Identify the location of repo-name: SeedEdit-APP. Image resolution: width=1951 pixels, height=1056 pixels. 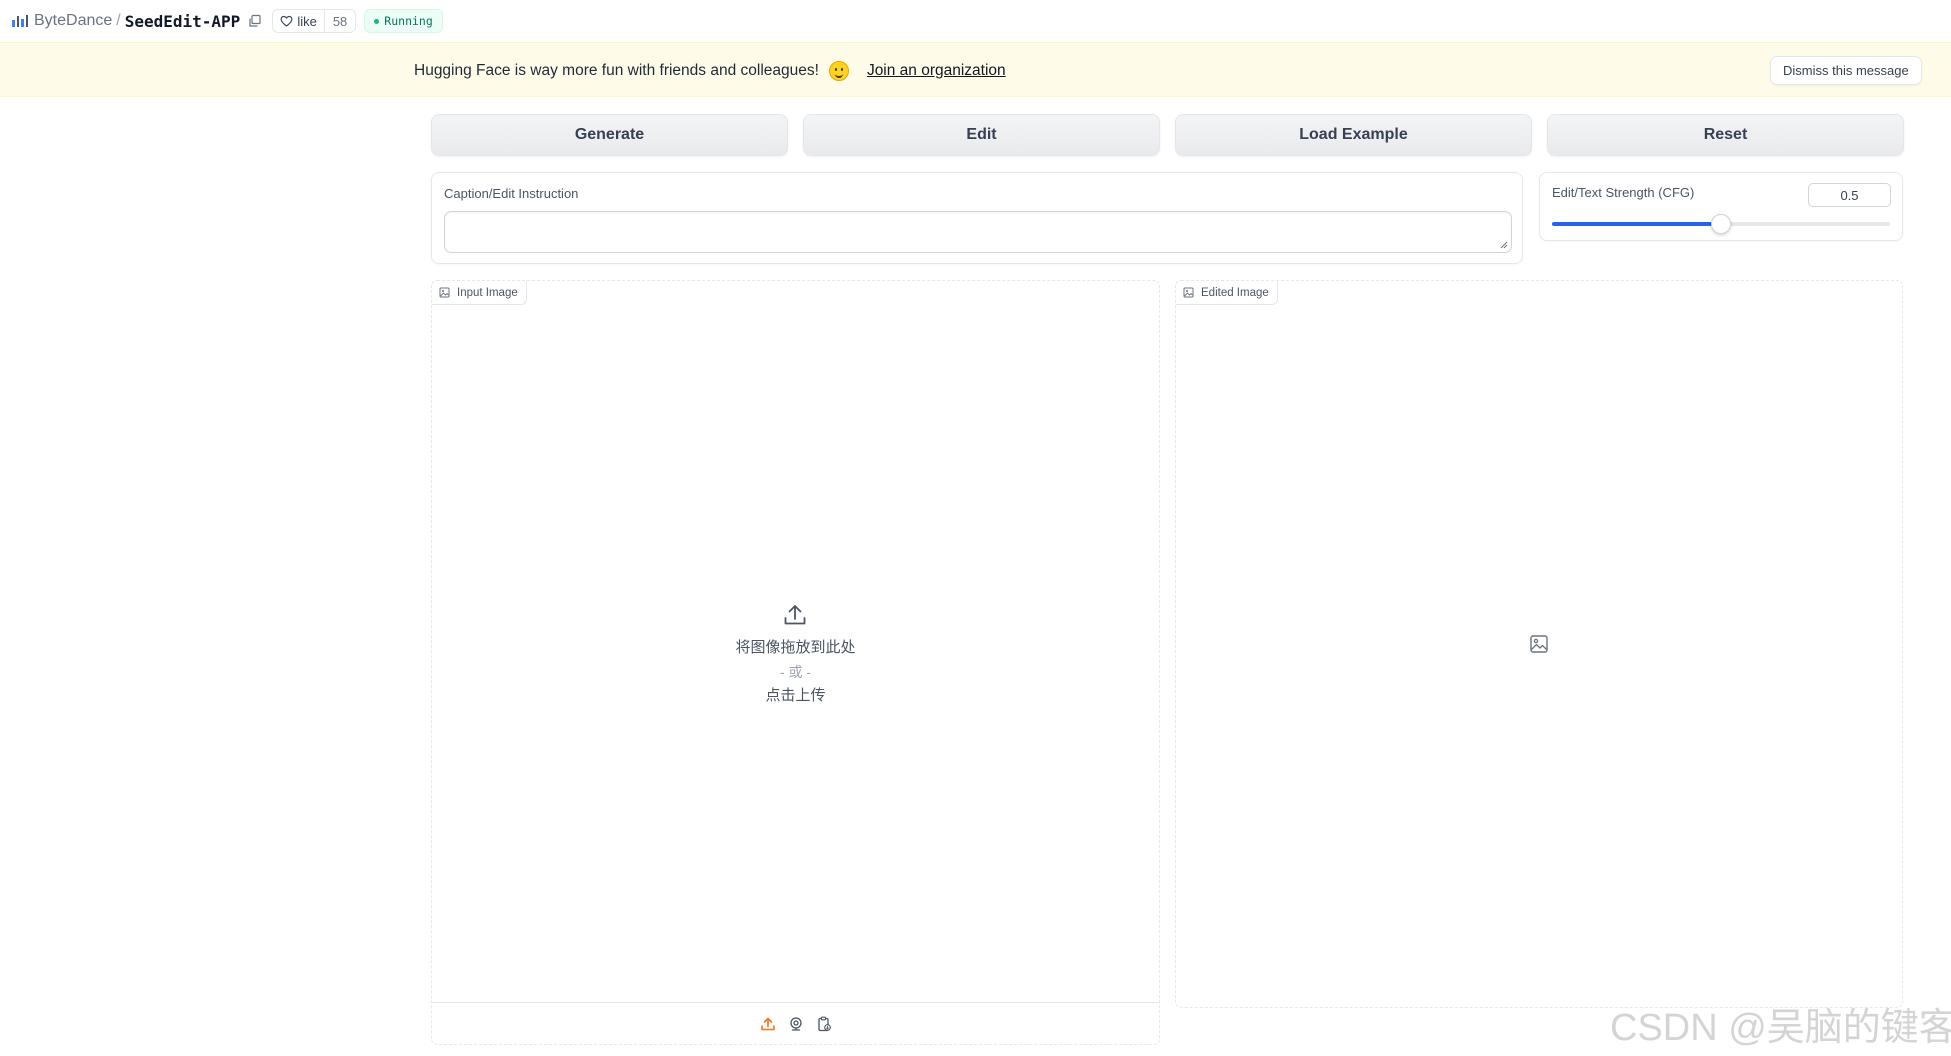
(183, 21).